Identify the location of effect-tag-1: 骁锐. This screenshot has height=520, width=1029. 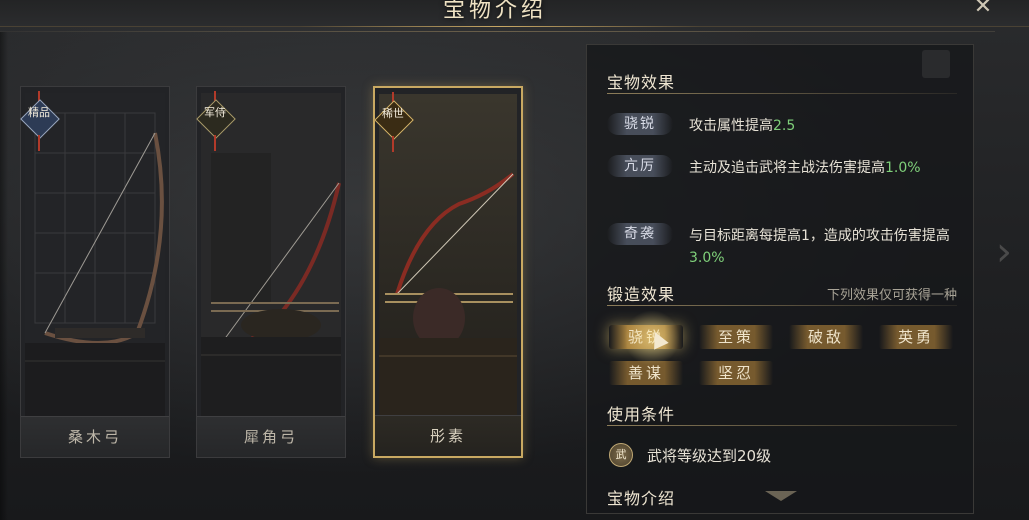
(640, 124).